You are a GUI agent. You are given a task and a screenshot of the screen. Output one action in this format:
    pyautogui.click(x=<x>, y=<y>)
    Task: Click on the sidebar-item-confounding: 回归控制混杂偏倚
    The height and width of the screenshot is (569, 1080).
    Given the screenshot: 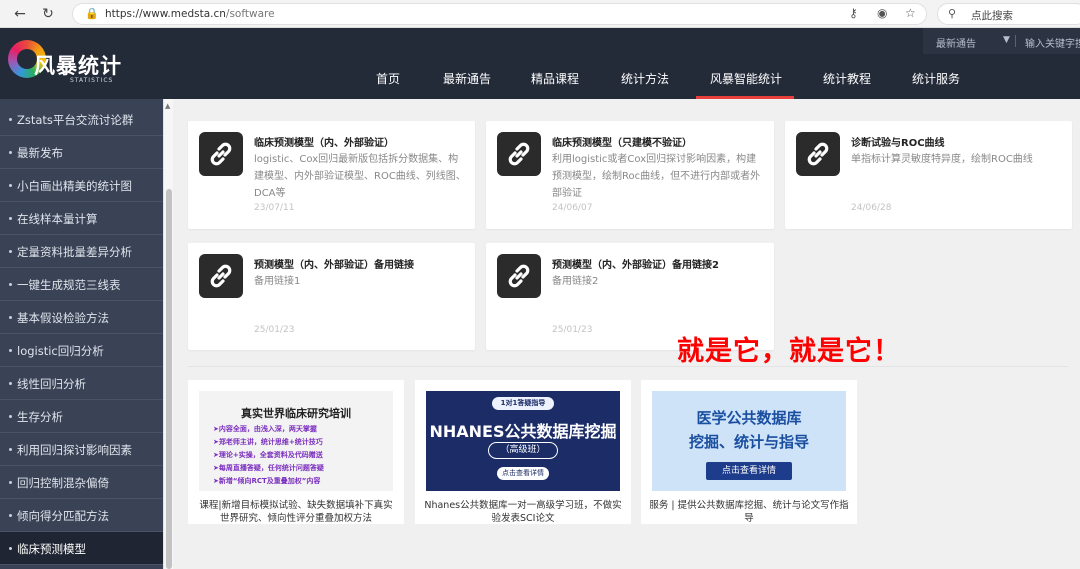 What is the action you would take?
    pyautogui.click(x=81, y=482)
    